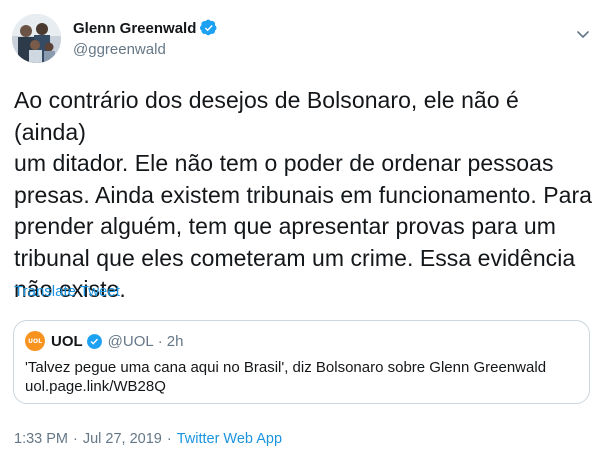 This screenshot has width=607, height=470. Describe the element at coordinates (122, 439) in the screenshot. I see `tweet-date: Jul 27, 2019` at that location.